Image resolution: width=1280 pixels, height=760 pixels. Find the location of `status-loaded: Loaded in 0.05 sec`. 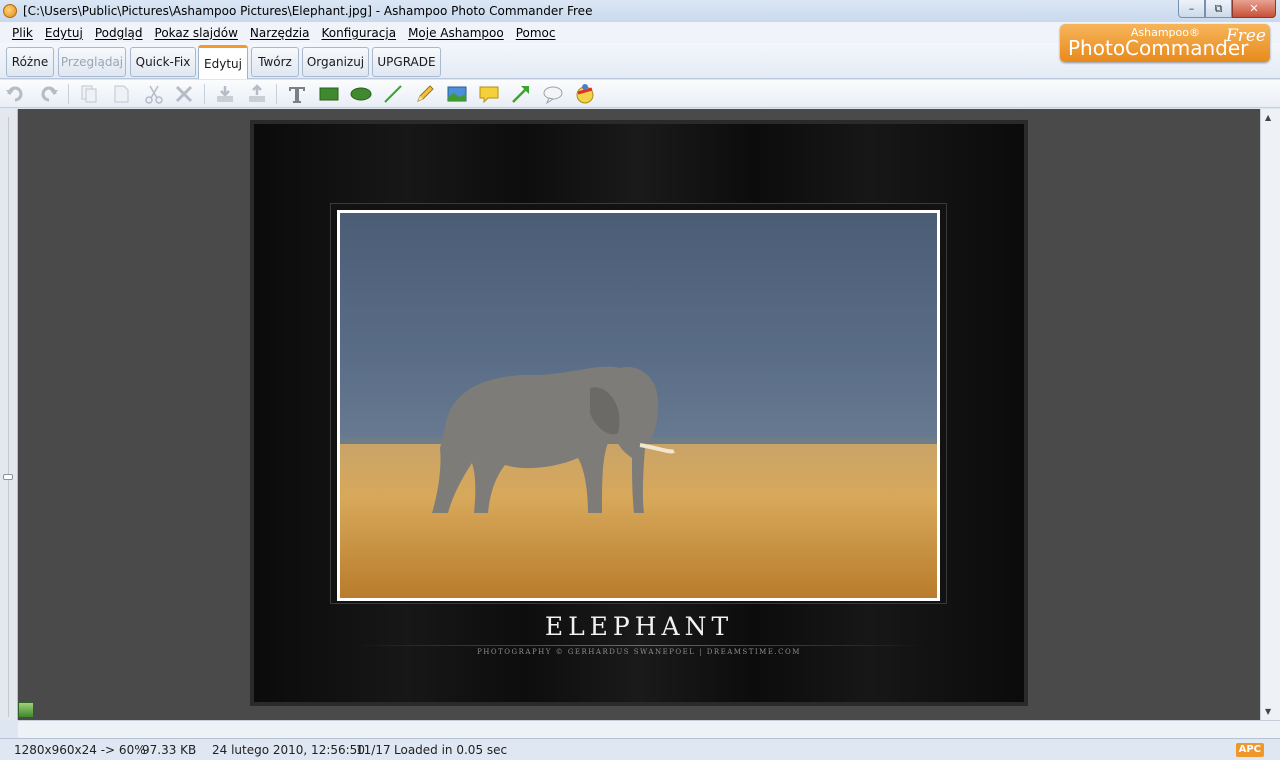

status-loaded: Loaded in 0.05 sec is located at coordinates (451, 750).